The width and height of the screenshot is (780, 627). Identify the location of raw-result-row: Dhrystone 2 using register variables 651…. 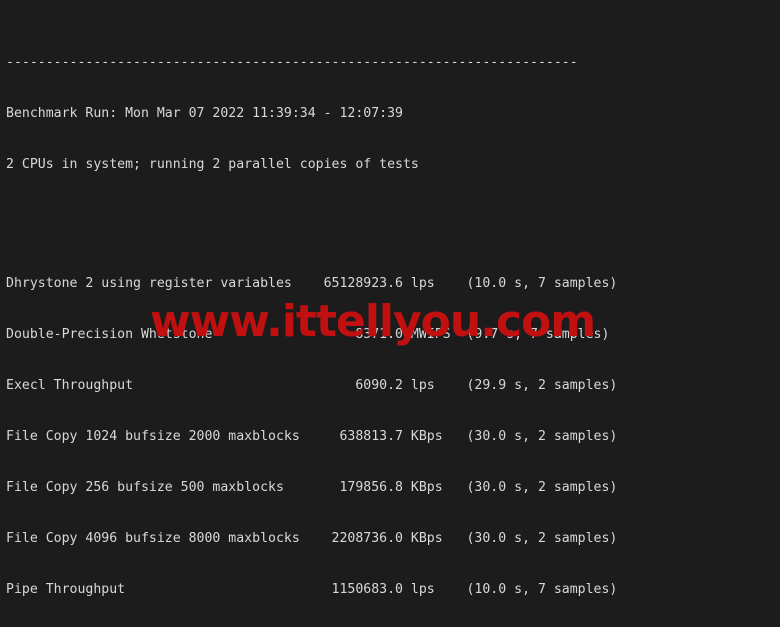
(312, 283).